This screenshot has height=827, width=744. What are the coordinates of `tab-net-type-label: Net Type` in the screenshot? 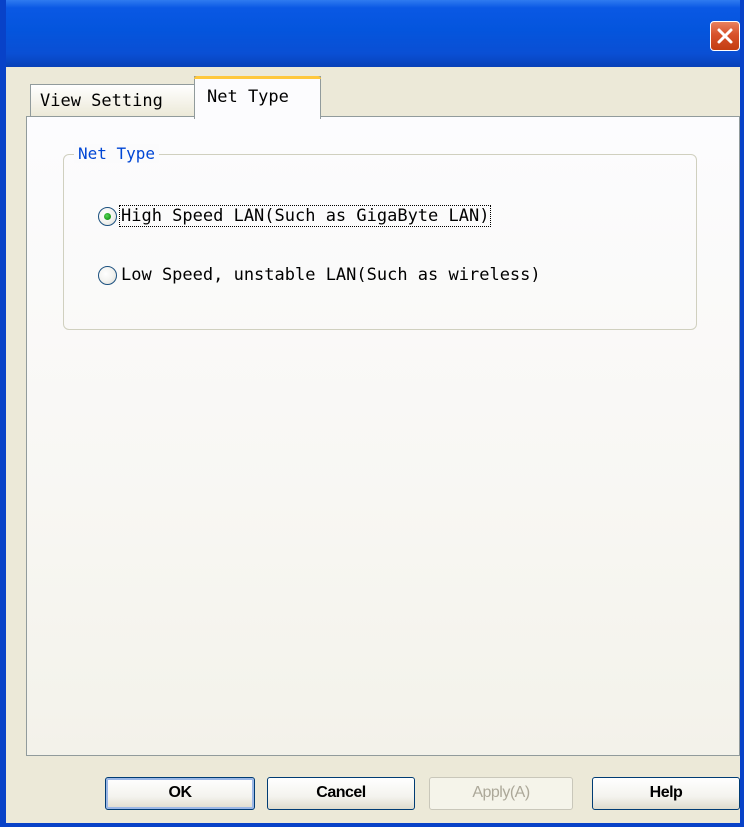 It's located at (248, 97).